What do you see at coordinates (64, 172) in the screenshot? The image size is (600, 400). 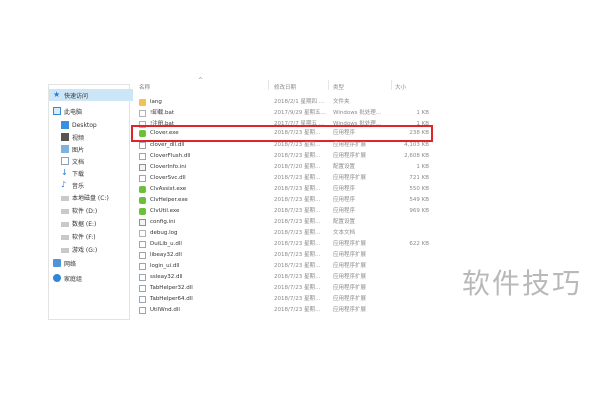 I see `download-icon: ↓` at bounding box center [64, 172].